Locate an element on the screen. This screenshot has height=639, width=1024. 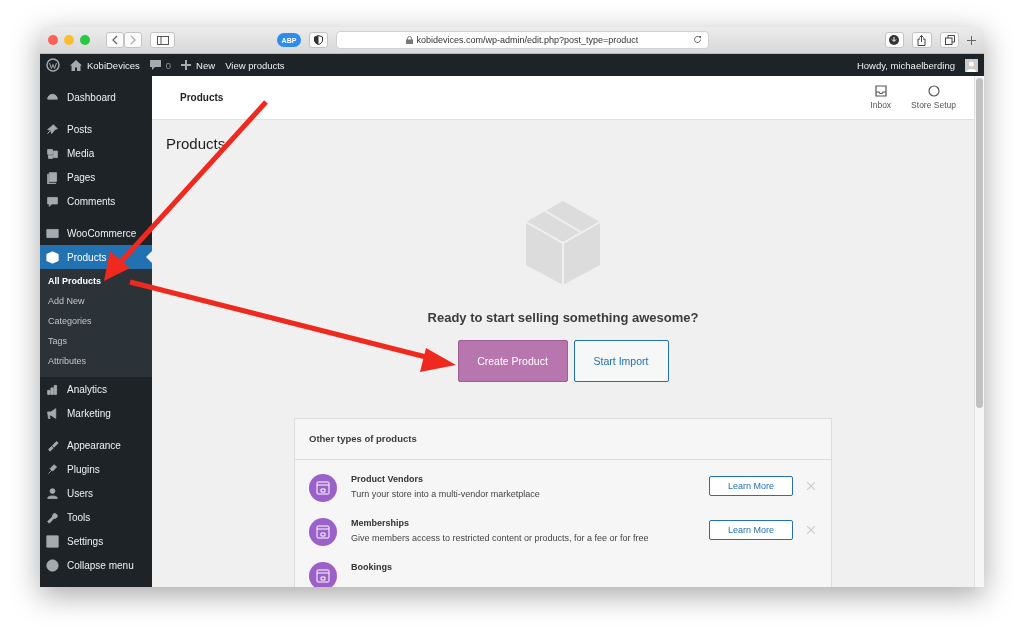
site-name-link: KobiDevices is located at coordinates (113, 65).